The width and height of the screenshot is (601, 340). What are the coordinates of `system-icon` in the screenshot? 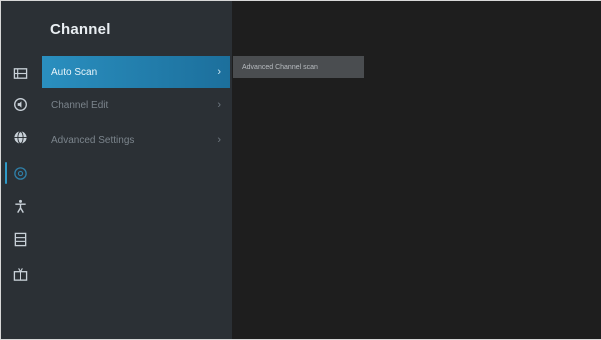 It's located at (20, 239).